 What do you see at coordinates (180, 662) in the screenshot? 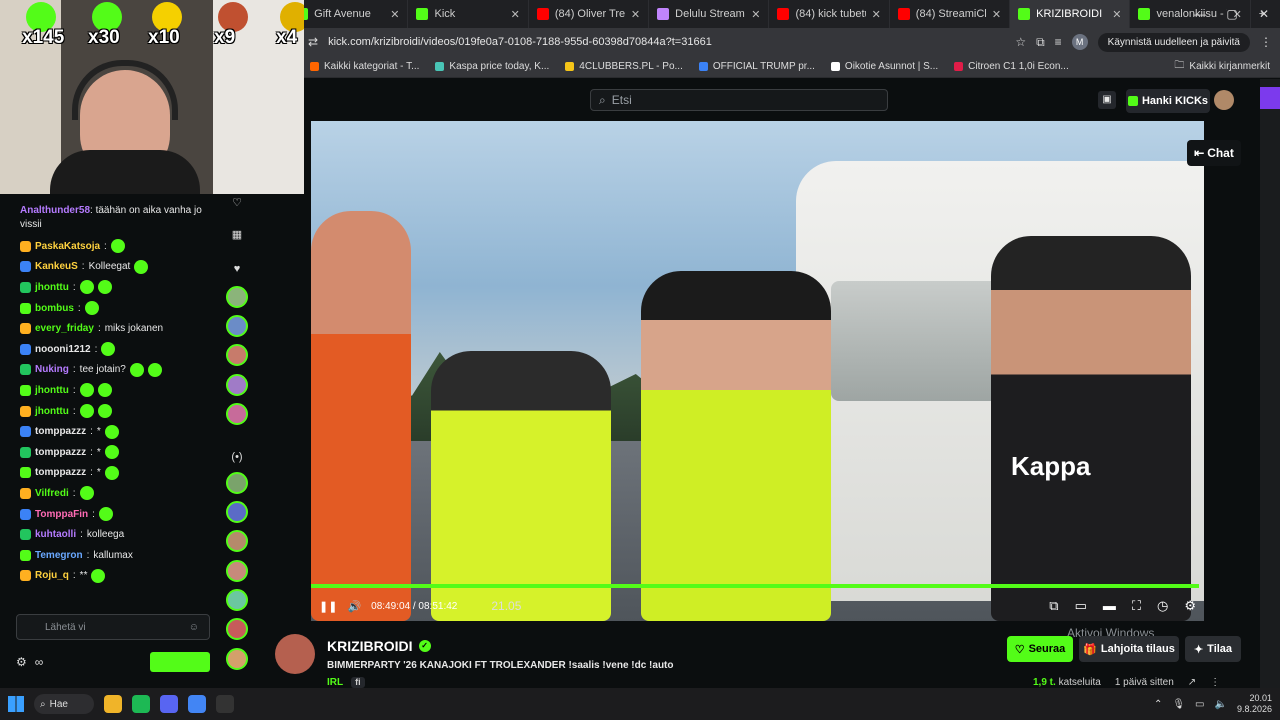
I see `chat-send-button` at bounding box center [180, 662].